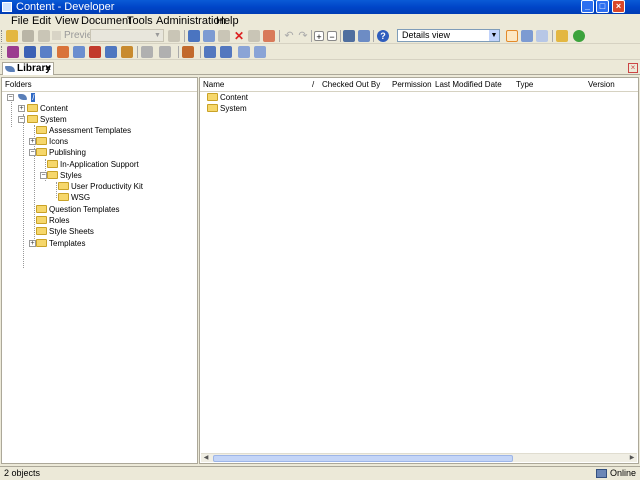 The width and height of the screenshot is (640, 480). I want to click on menu-edit: Edit, so click(41, 21).